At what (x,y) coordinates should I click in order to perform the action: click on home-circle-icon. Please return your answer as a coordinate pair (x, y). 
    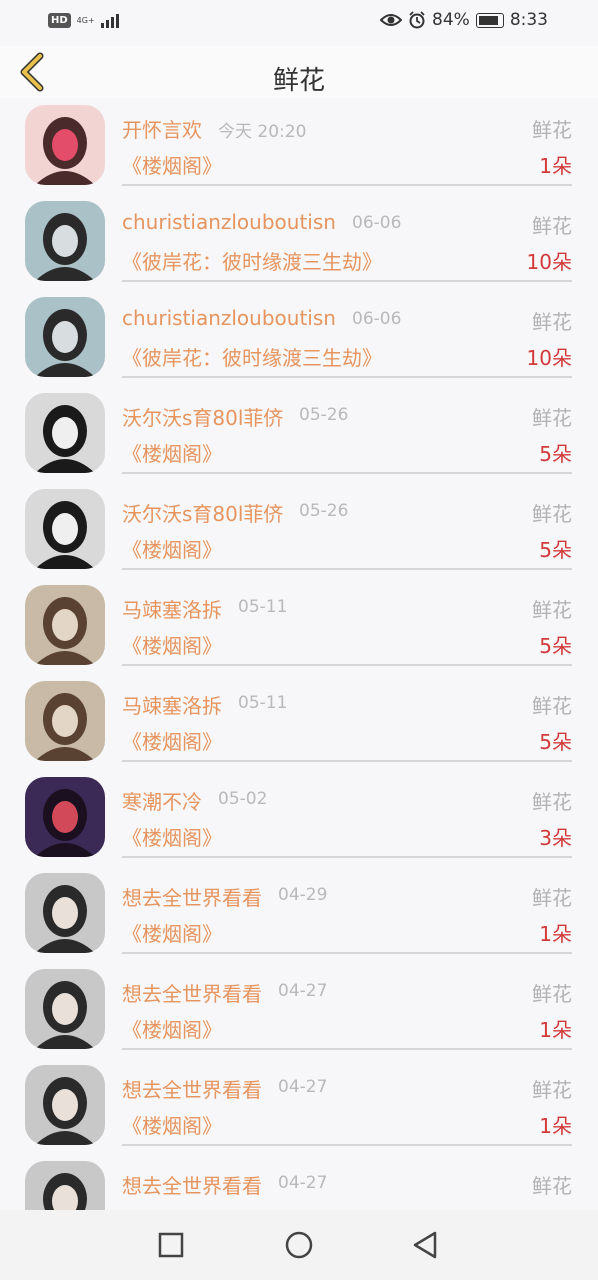
    Looking at the image, I should click on (299, 1245).